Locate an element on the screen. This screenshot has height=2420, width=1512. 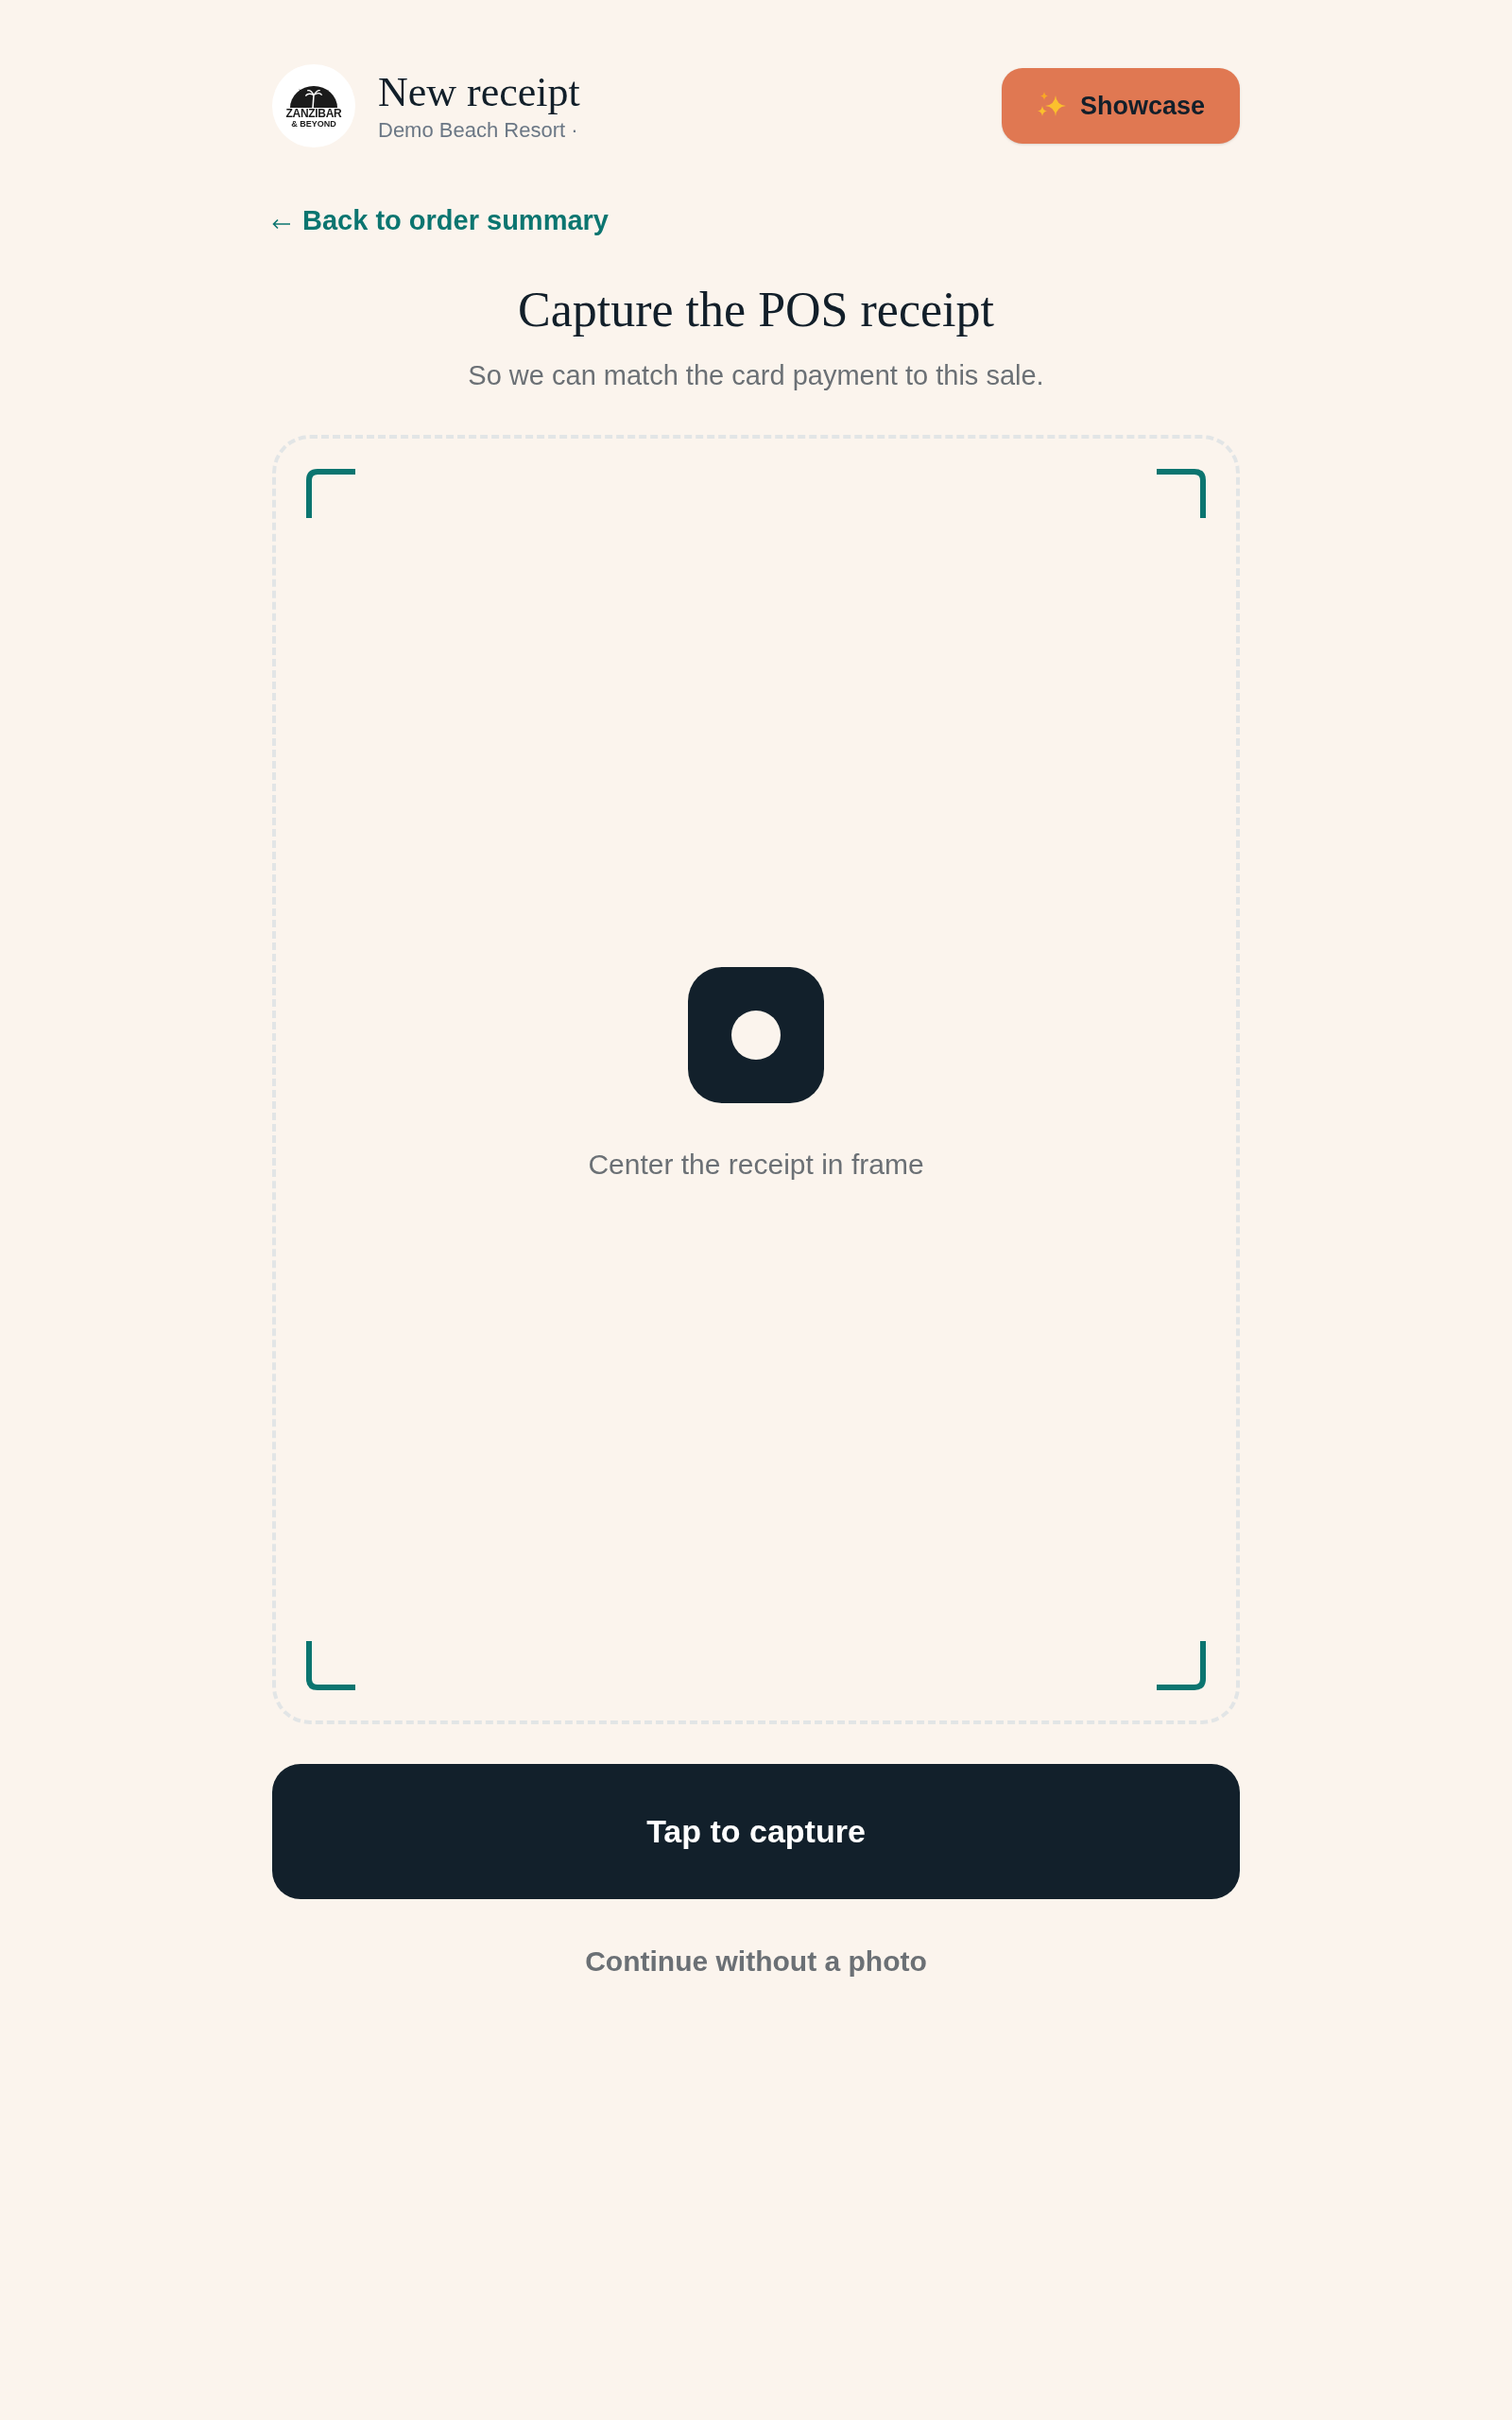
capture-button: Tap to capture is located at coordinates (756, 1831).